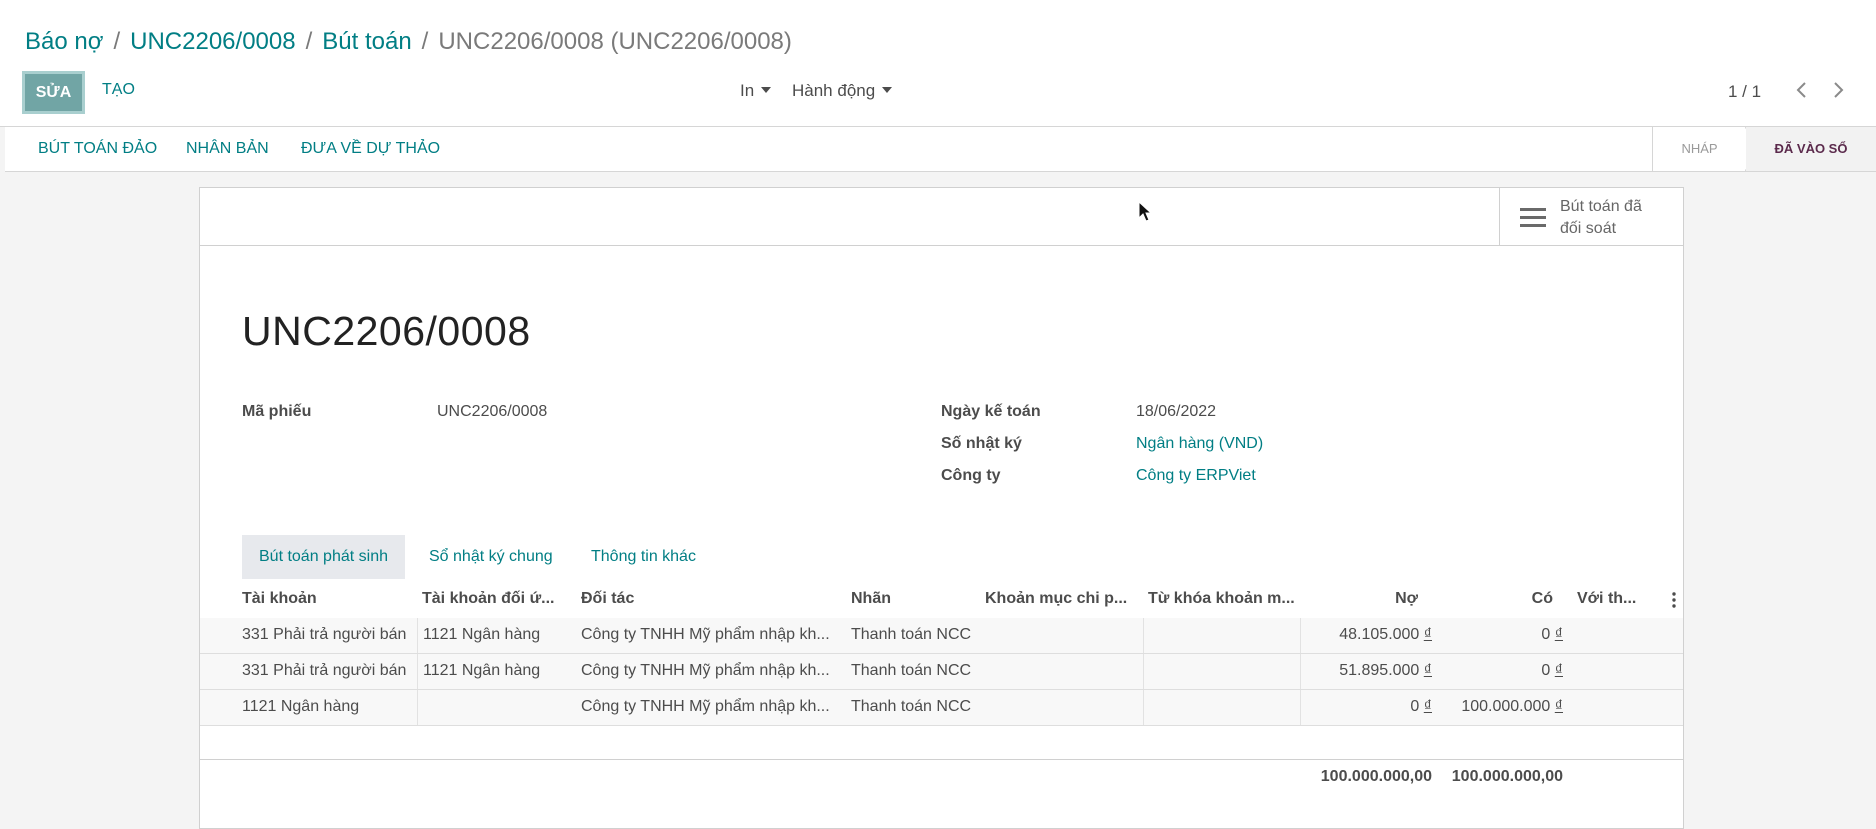 This screenshot has width=1876, height=829. What do you see at coordinates (386, 331) in the screenshot?
I see `entry-title: UNC2206/0008` at bounding box center [386, 331].